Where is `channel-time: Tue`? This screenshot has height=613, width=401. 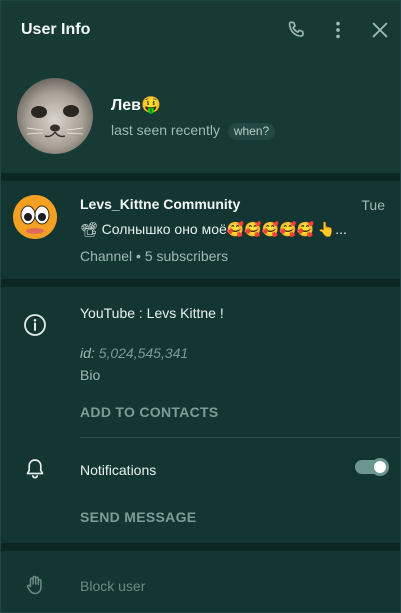 channel-time: Tue is located at coordinates (373, 205).